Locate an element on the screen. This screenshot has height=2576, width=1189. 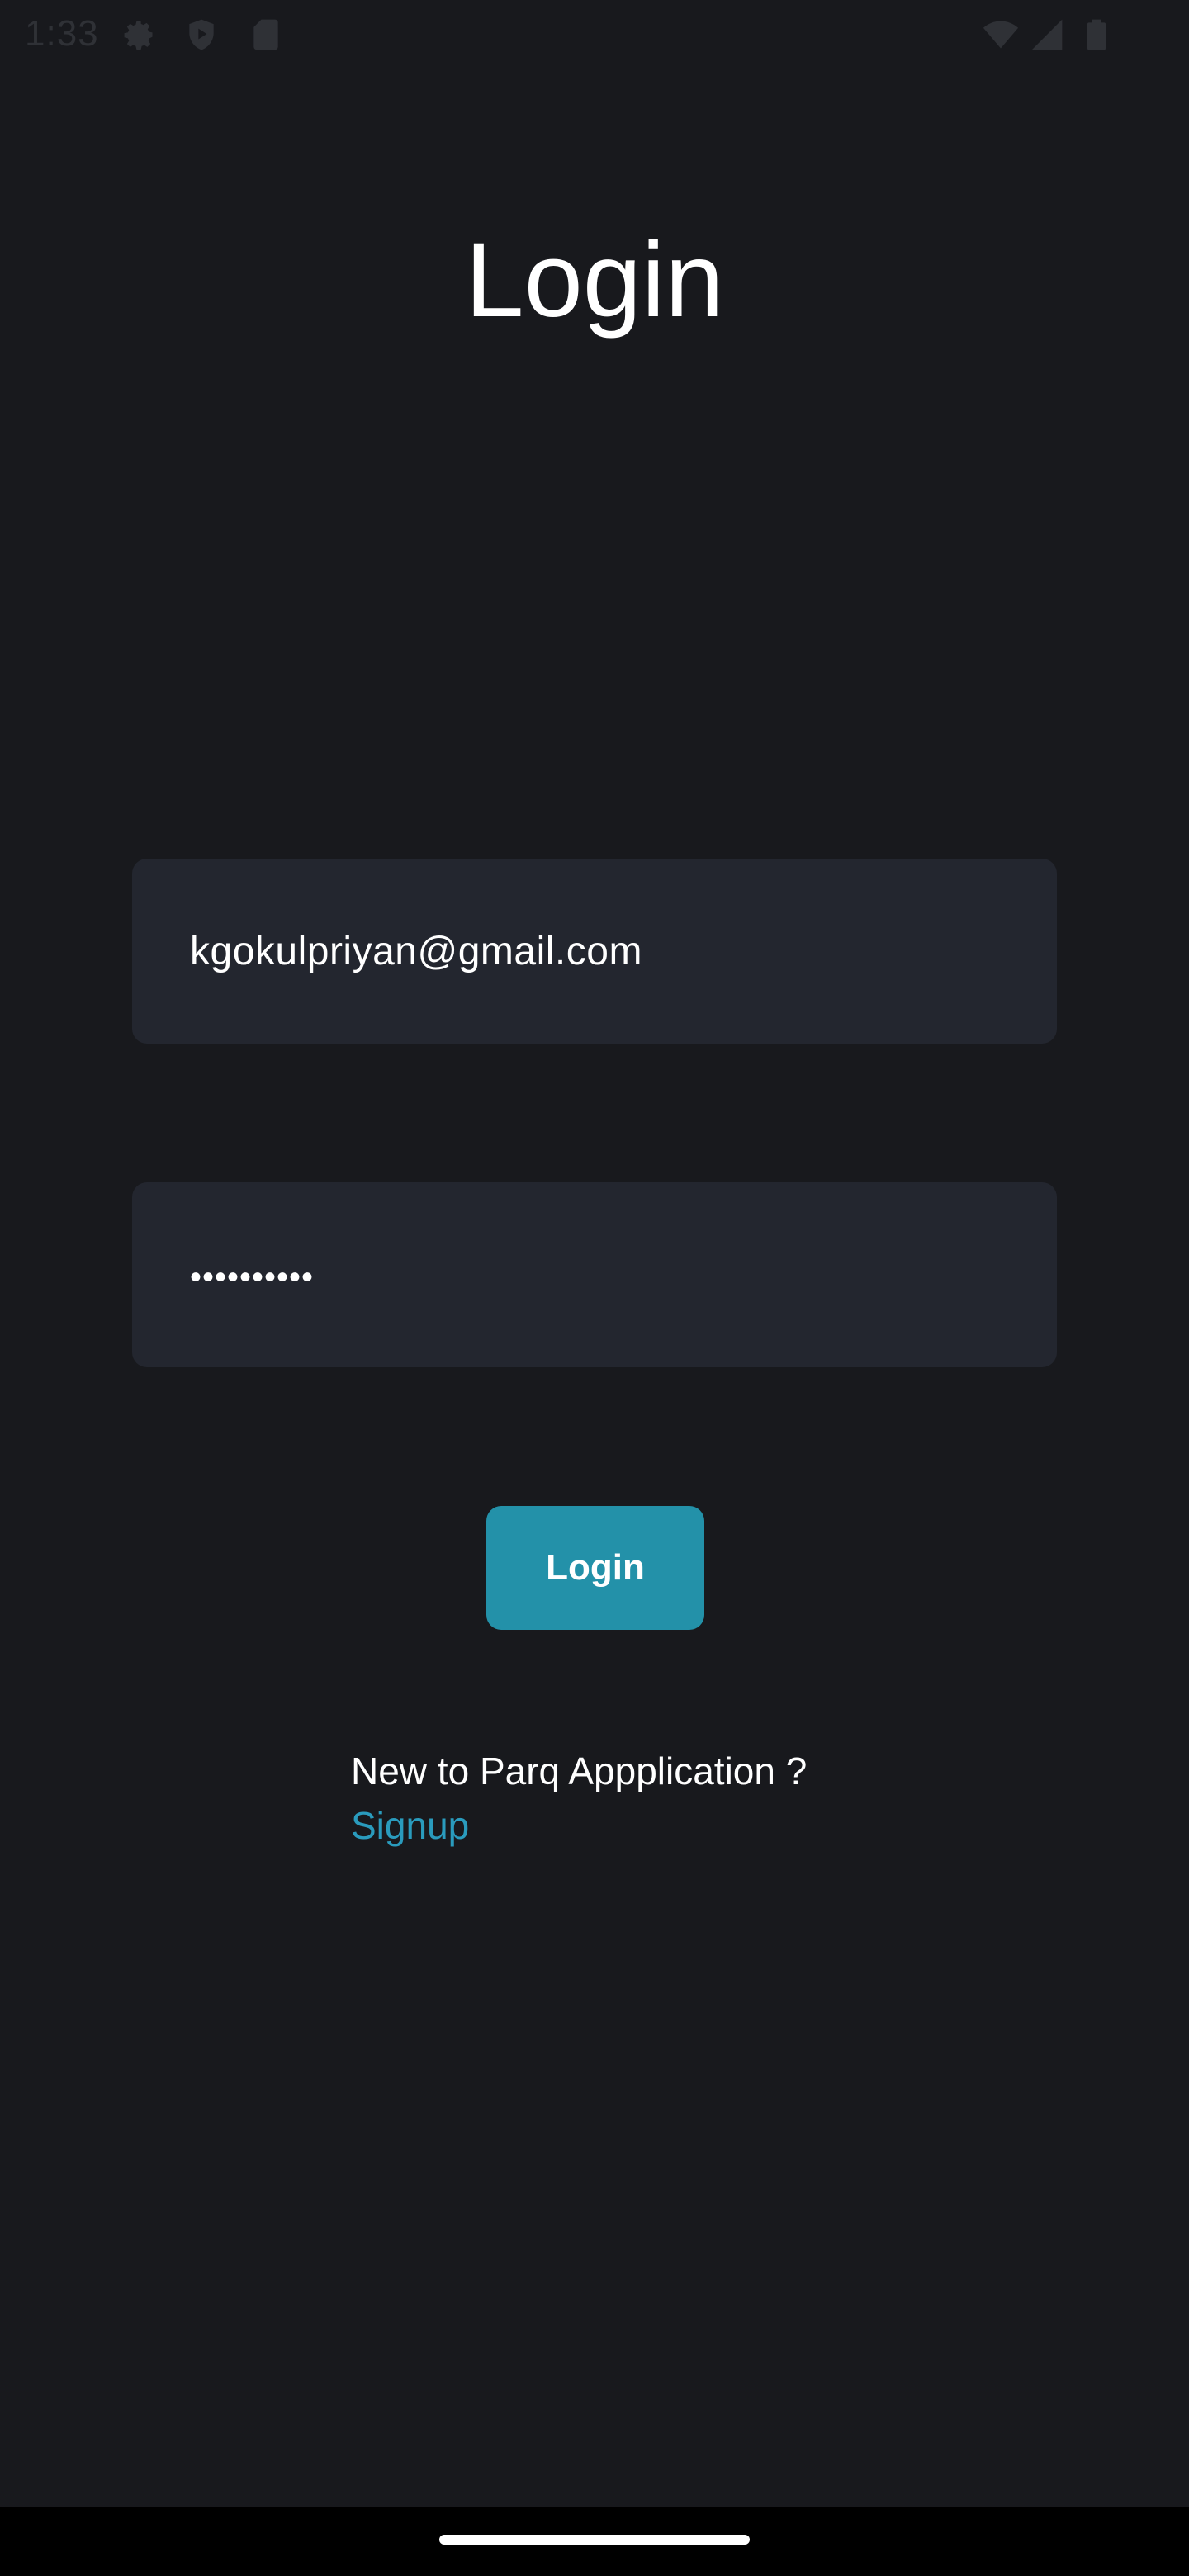
email-field: kgokulpriyan@gmail.com is located at coordinates (594, 951).